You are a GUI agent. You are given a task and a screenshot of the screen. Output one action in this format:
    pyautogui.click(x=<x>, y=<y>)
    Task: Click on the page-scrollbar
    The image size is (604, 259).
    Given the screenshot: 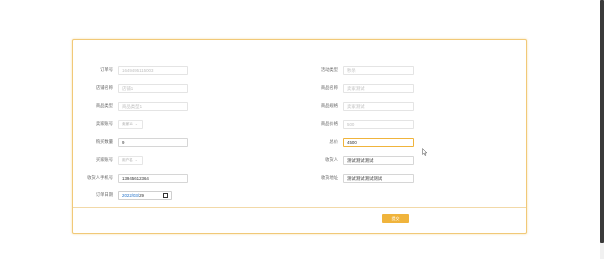 What is the action you would take?
    pyautogui.click(x=602, y=129)
    